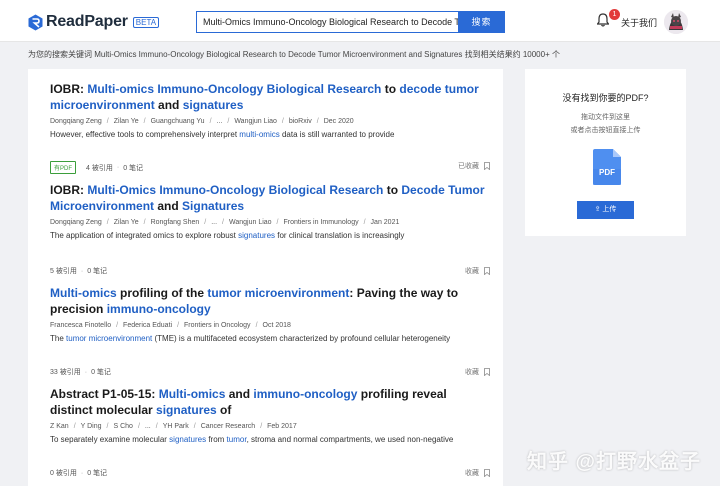  I want to click on about-link: 关于我们, so click(639, 22).